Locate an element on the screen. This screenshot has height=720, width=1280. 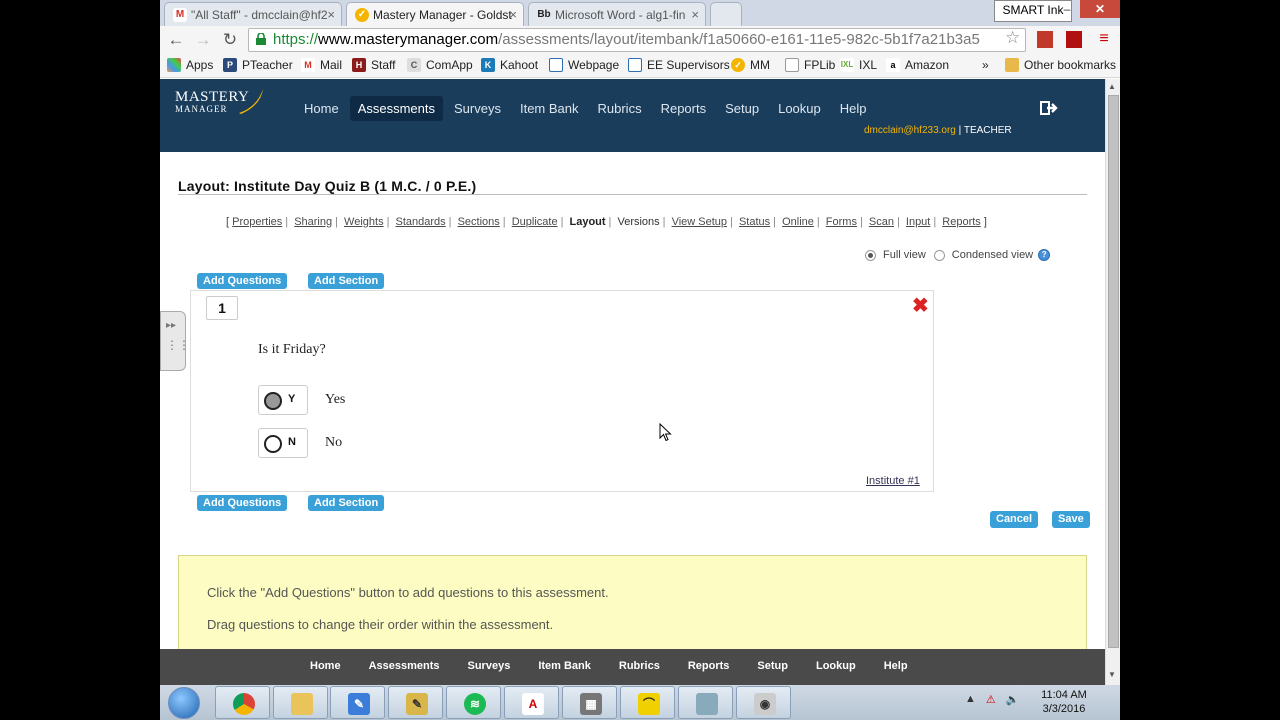
bookmark-mail: M Mail is located at coordinates (321, 65).